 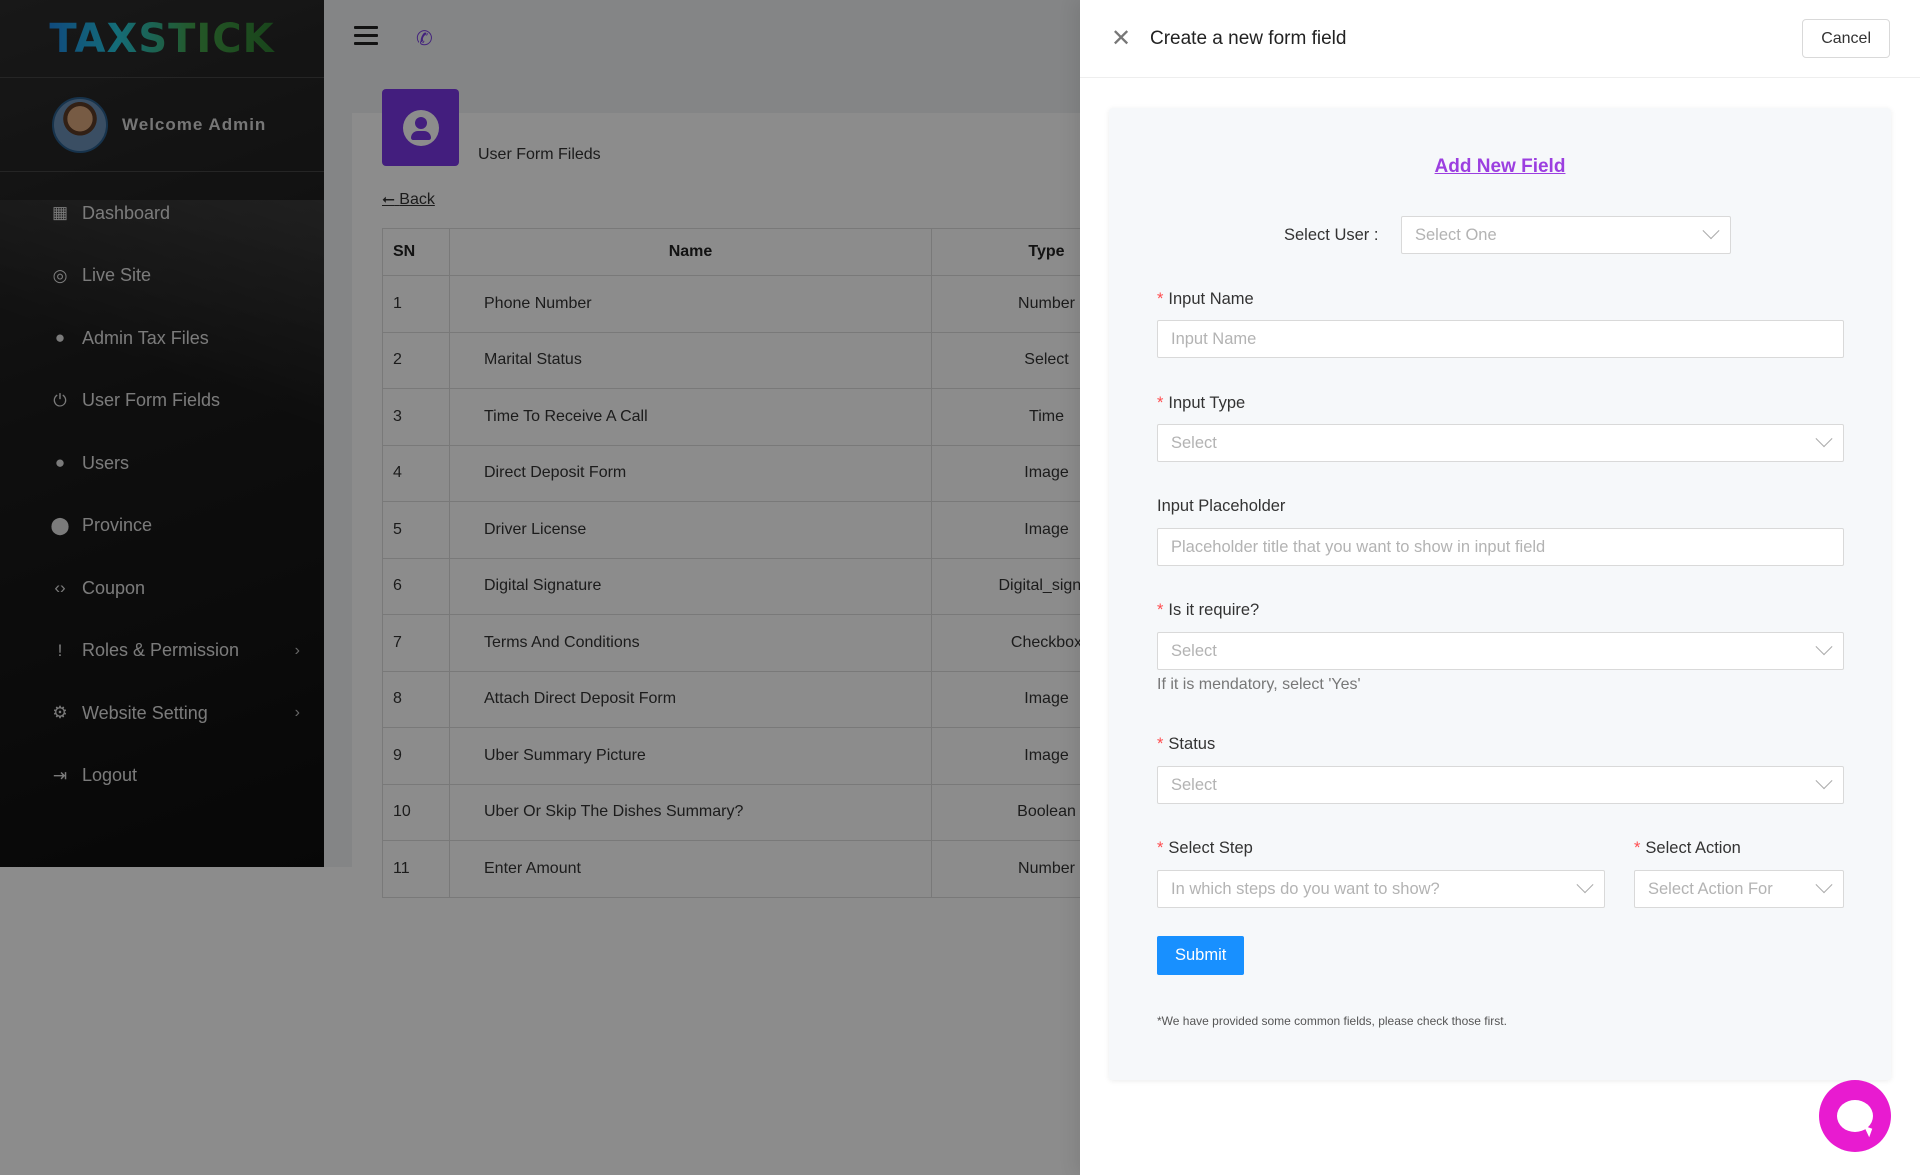 I want to click on select-user-value: Select One, so click(x=1456, y=234).